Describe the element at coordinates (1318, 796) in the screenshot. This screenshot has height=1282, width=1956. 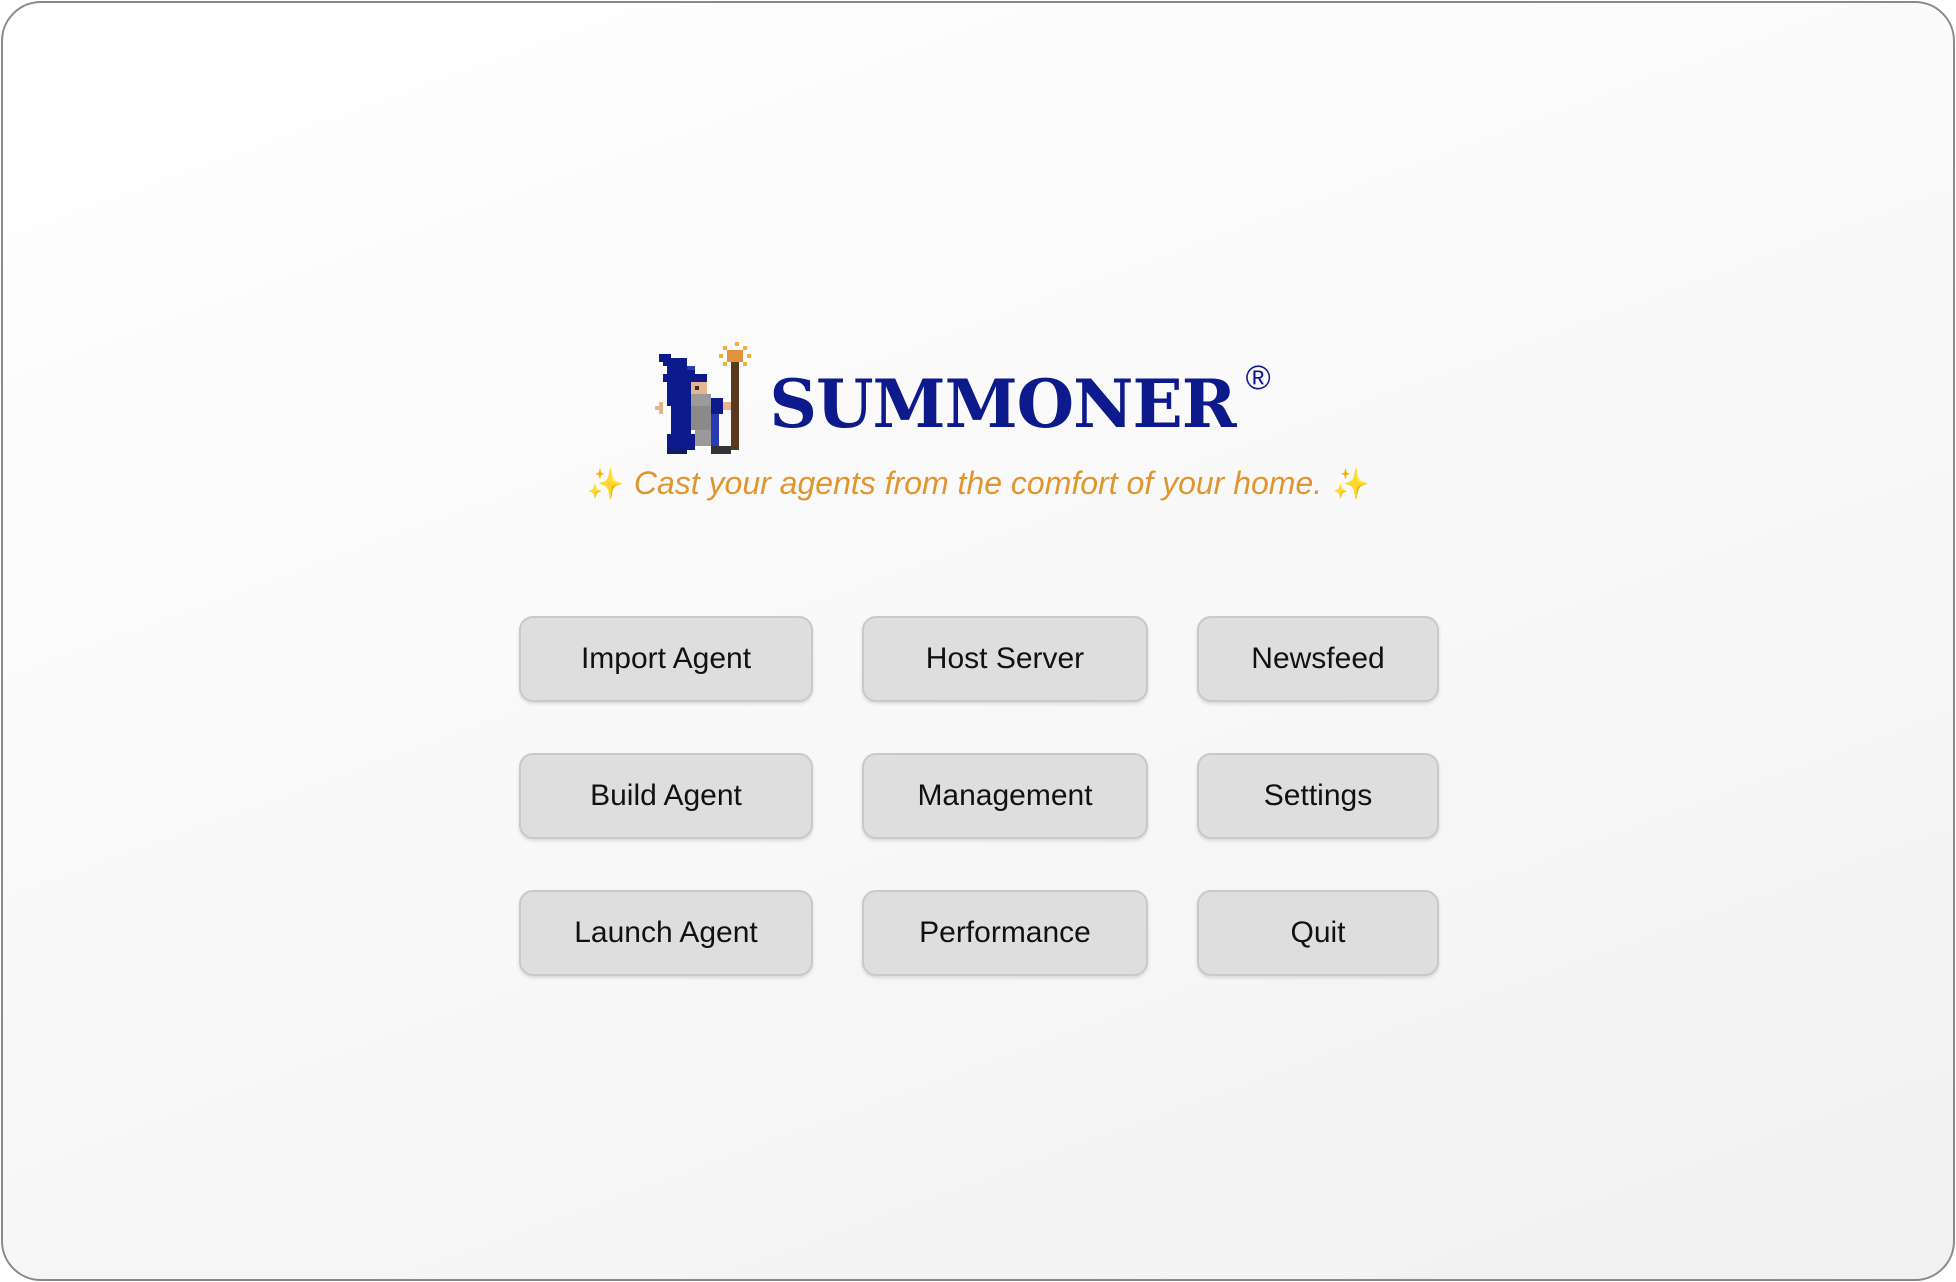
I see `settings-button: Settings` at that location.